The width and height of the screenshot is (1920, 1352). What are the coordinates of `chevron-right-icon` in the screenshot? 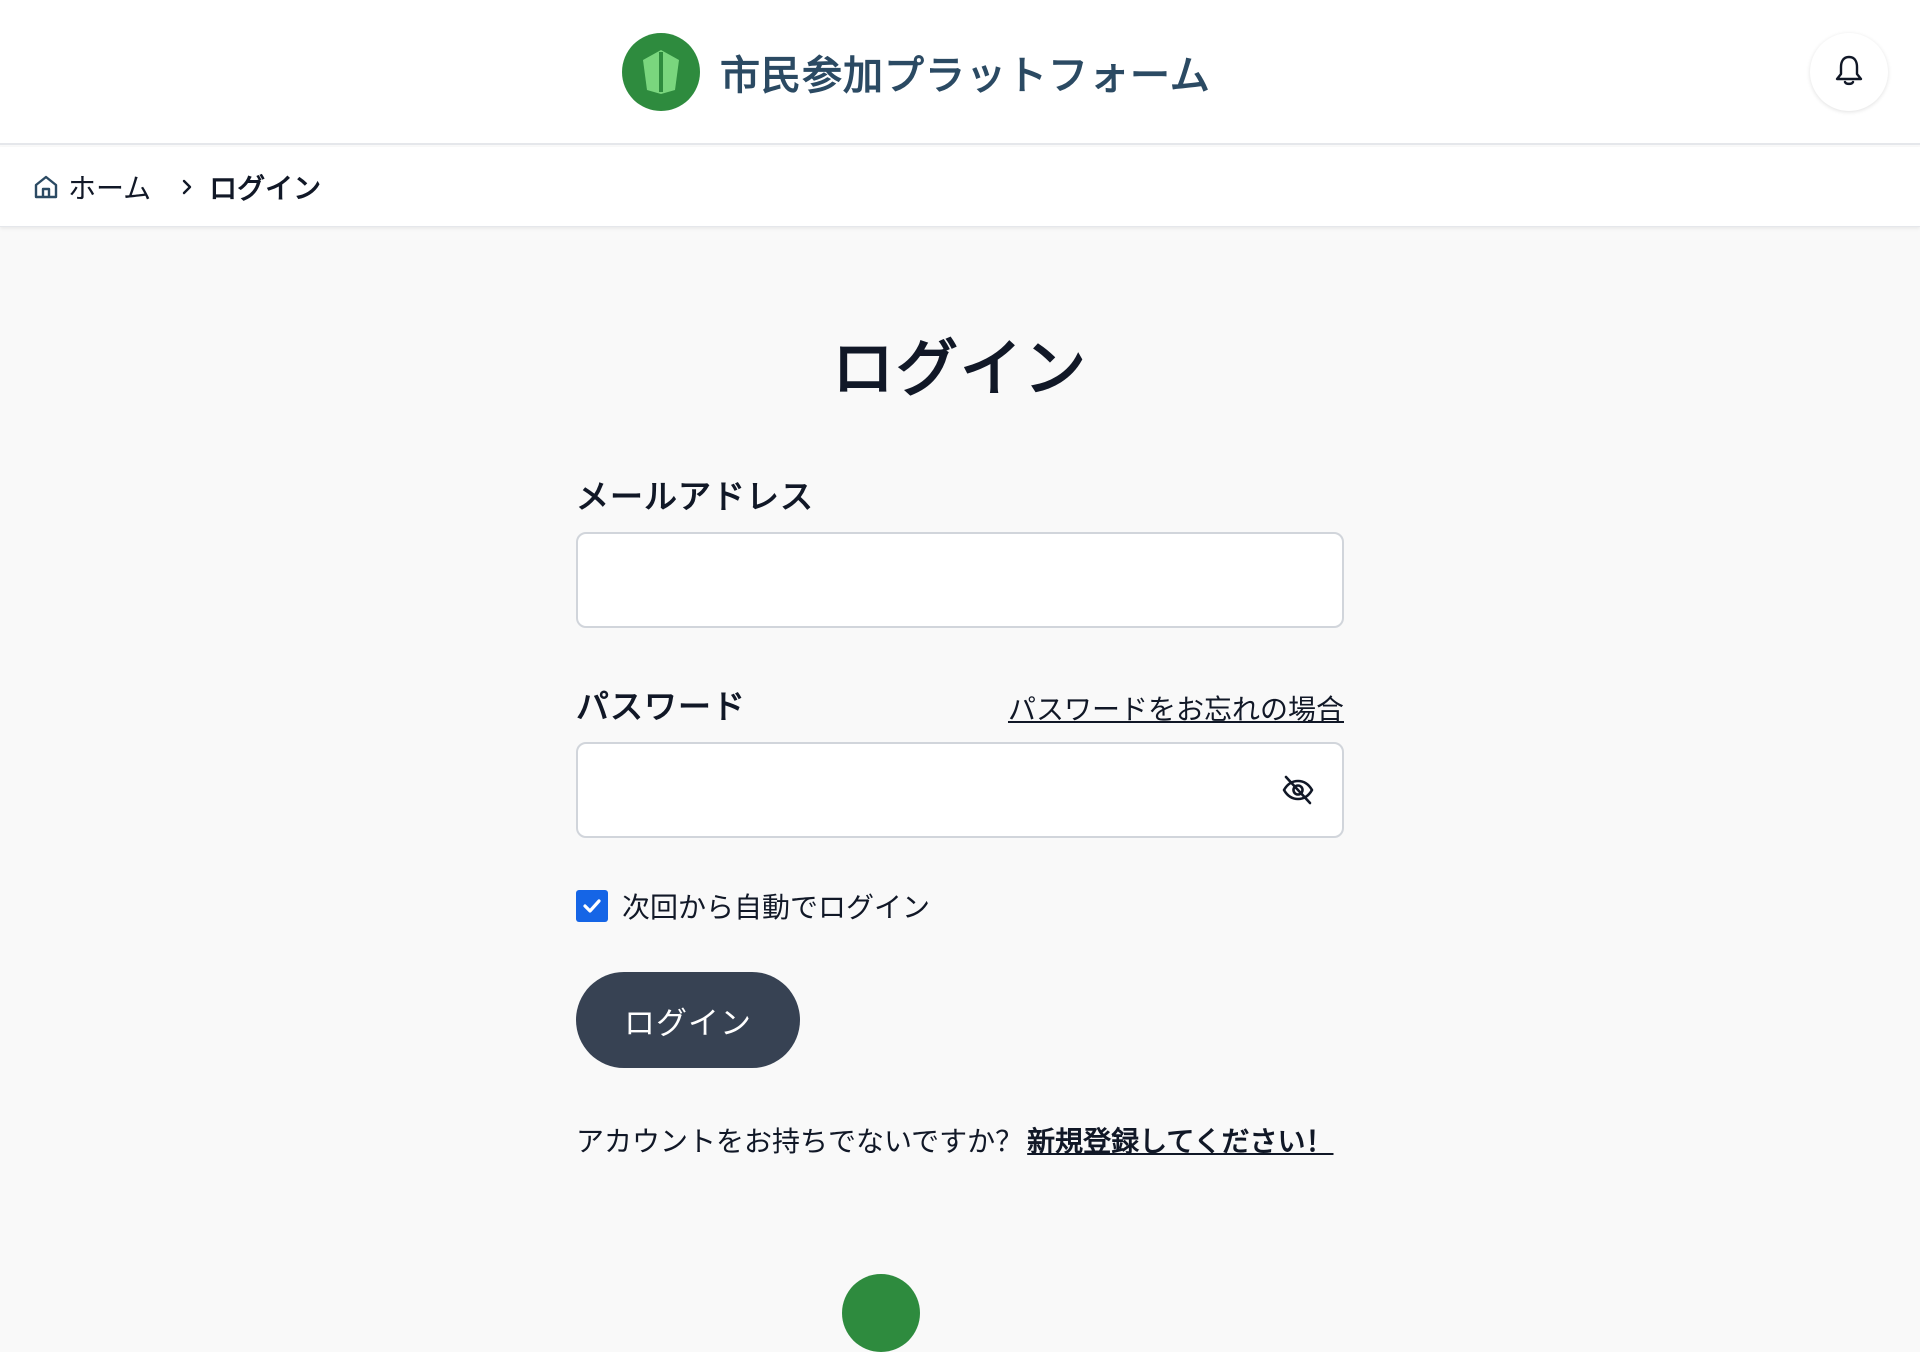 It's located at (187, 187).